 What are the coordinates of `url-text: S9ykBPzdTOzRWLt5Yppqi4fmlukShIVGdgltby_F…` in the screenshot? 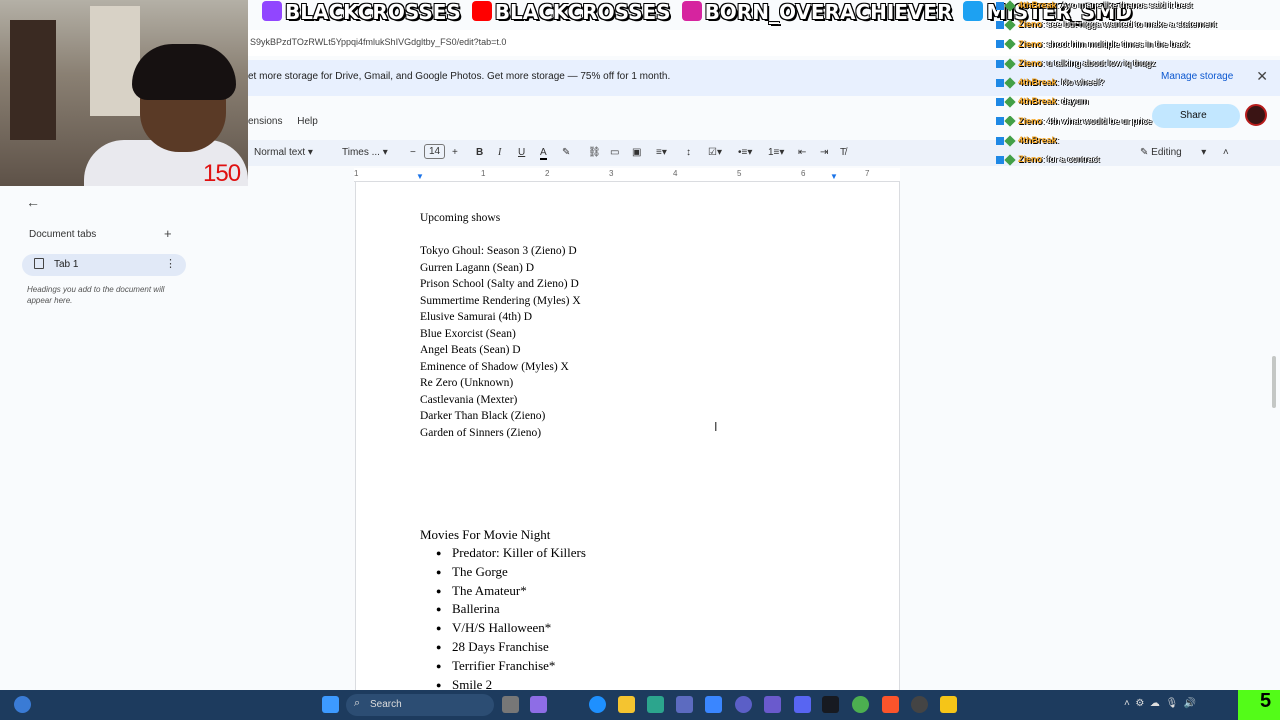 It's located at (378, 42).